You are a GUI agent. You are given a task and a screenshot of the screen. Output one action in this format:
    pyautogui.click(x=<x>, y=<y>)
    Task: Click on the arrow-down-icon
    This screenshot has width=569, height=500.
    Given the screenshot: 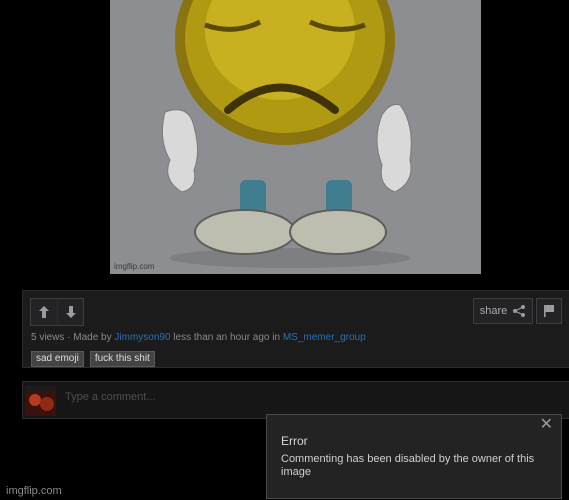 What is the action you would take?
    pyautogui.click(x=70, y=312)
    